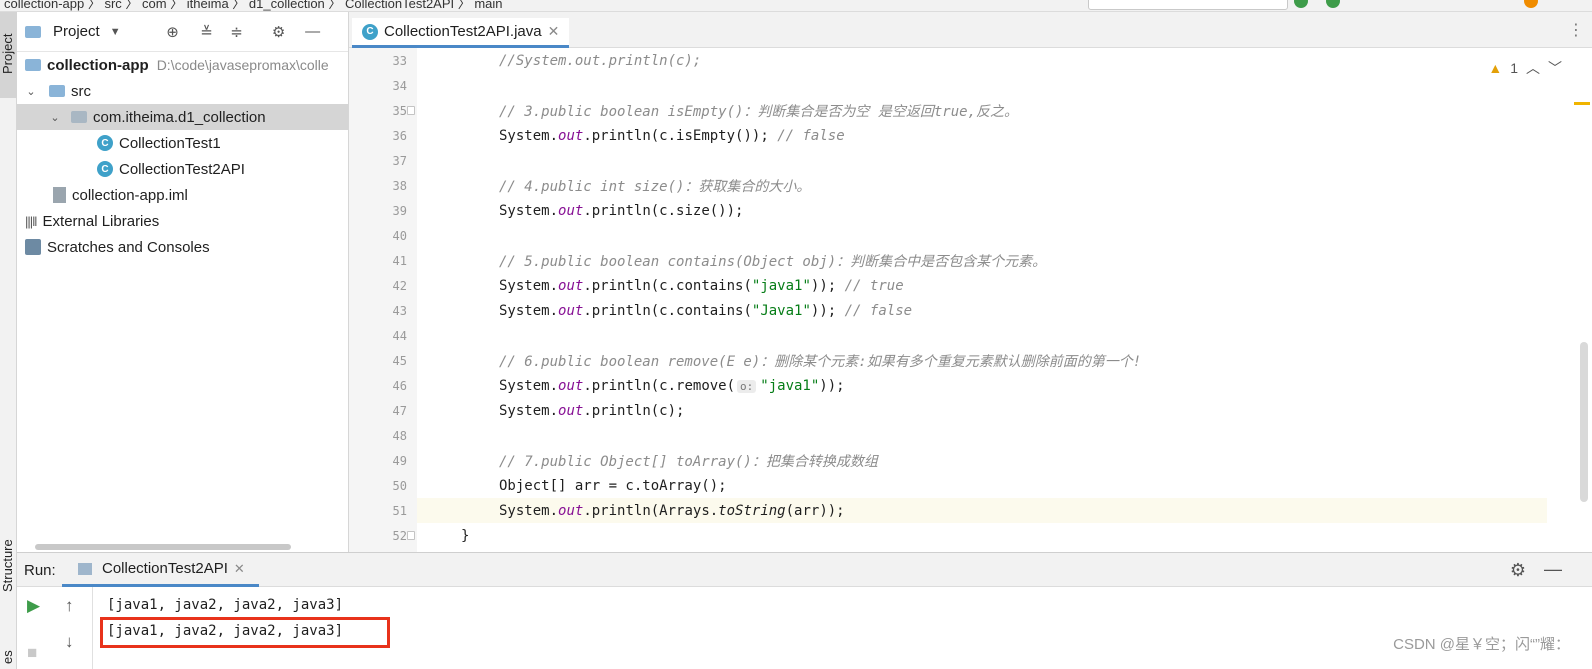 Image resolution: width=1592 pixels, height=669 pixels. I want to click on code-text: System.out.println(c);, so click(591, 411).